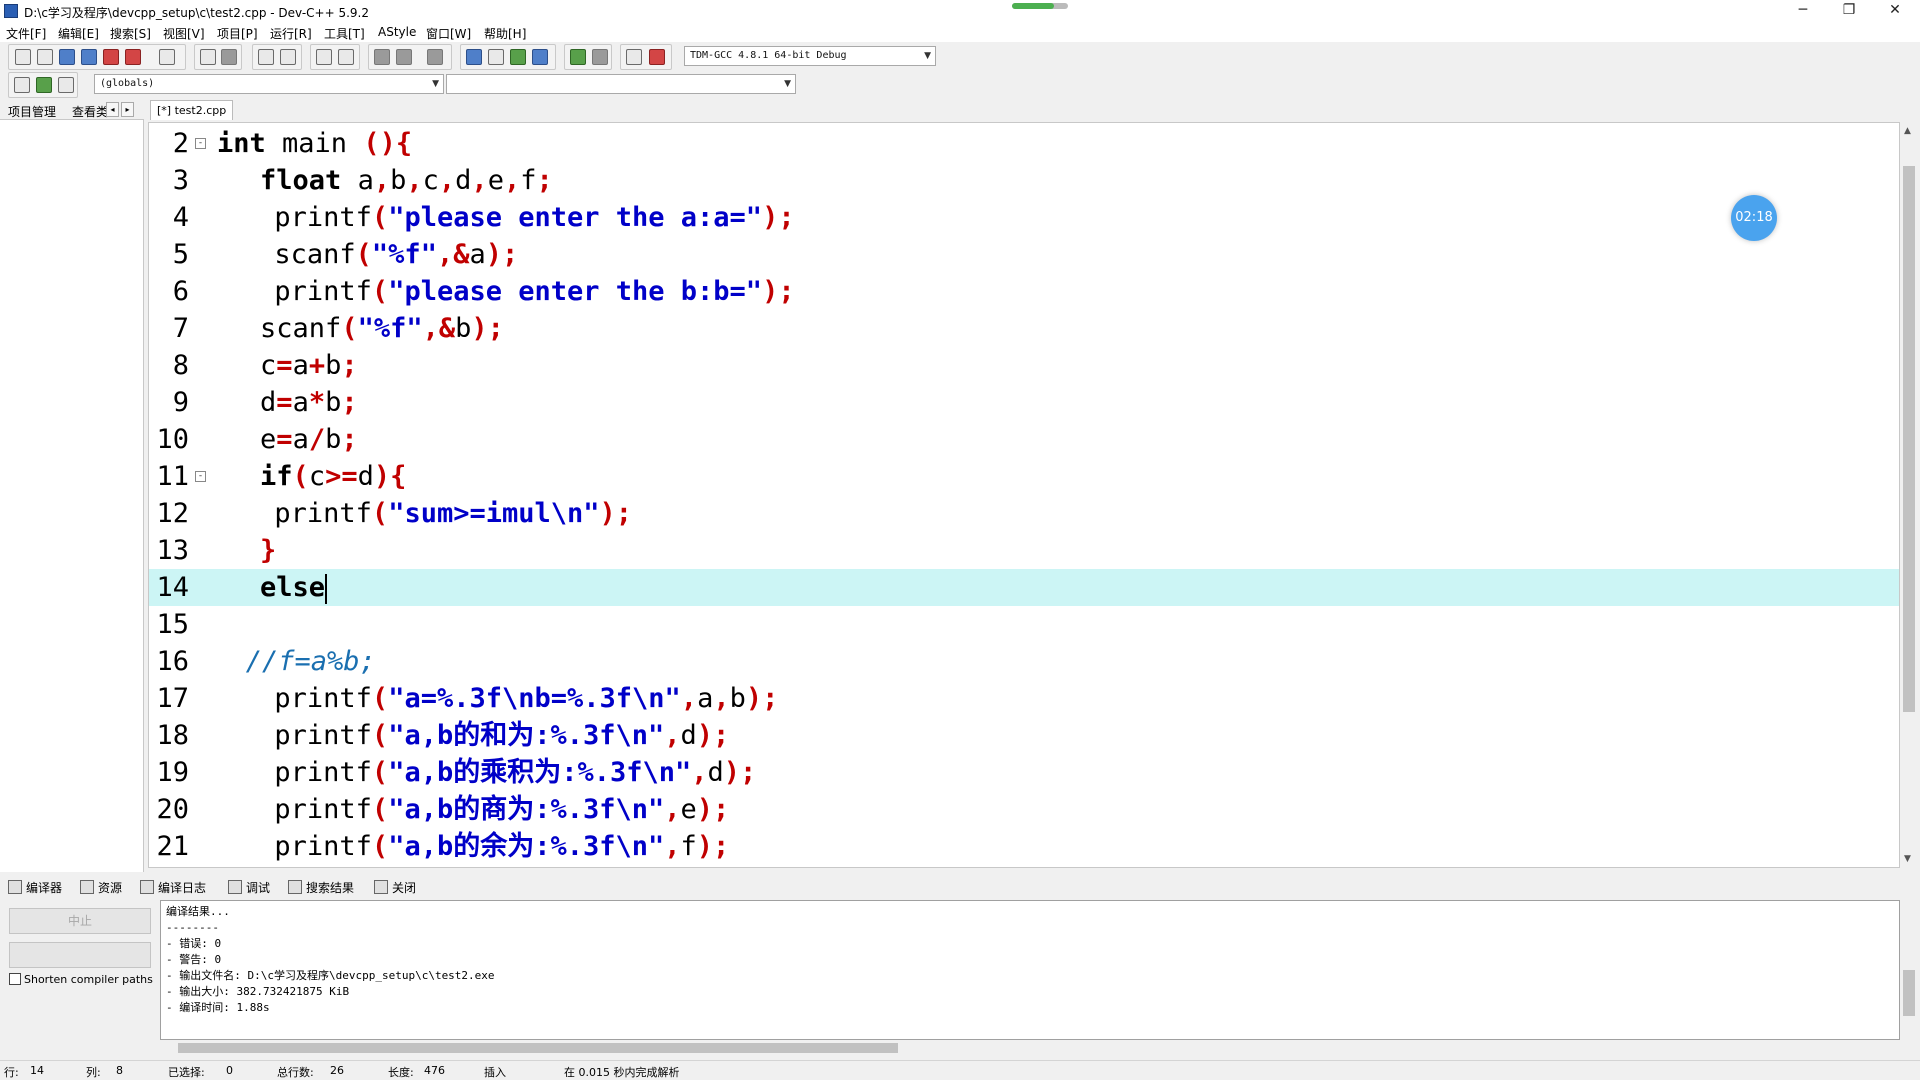  Describe the element at coordinates (23, 57) in the screenshot. I see `new-file-icon` at that location.